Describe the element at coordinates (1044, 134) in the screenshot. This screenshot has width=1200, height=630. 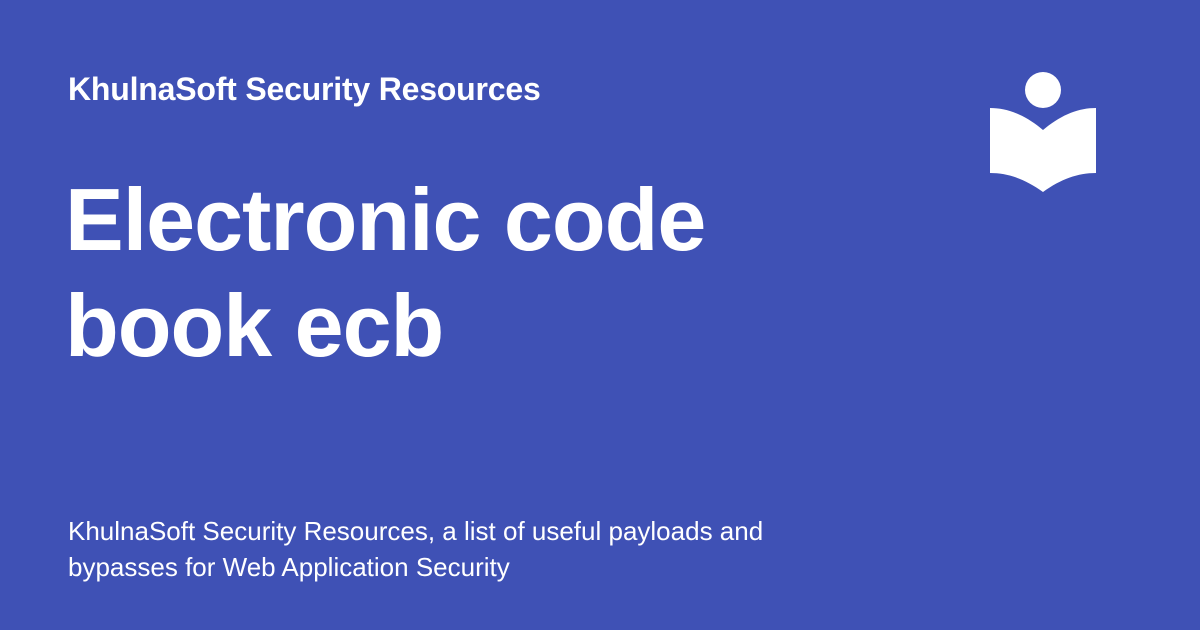
I see `reading-book-icon` at that location.